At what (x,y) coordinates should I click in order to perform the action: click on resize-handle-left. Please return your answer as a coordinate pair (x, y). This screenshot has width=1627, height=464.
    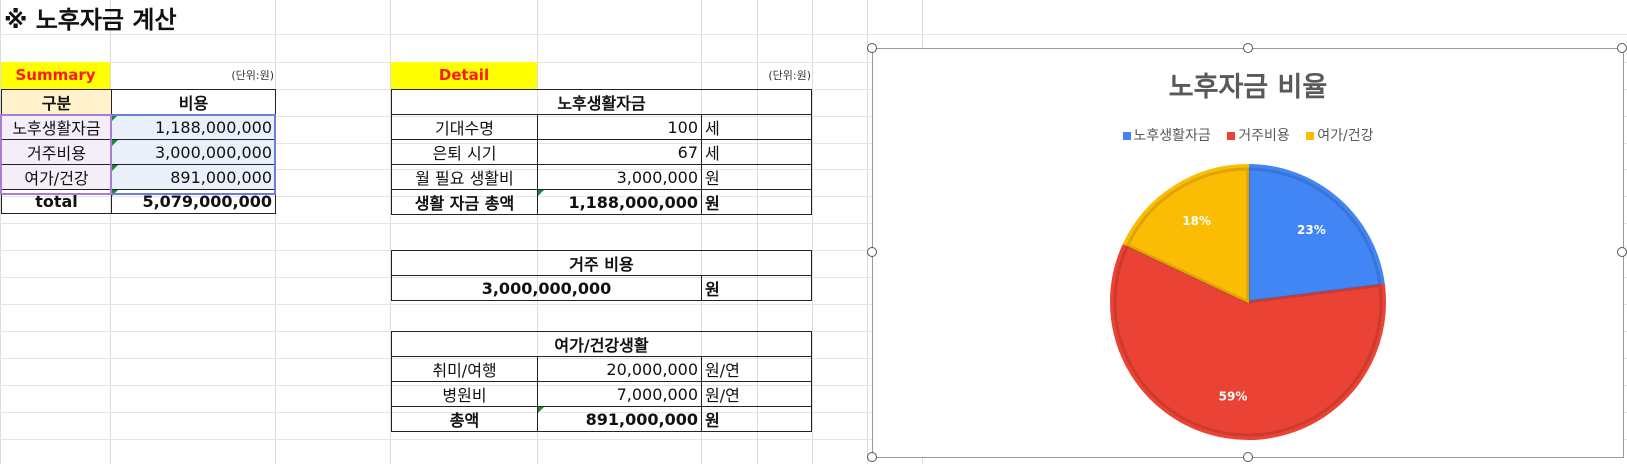
    Looking at the image, I should click on (872, 252).